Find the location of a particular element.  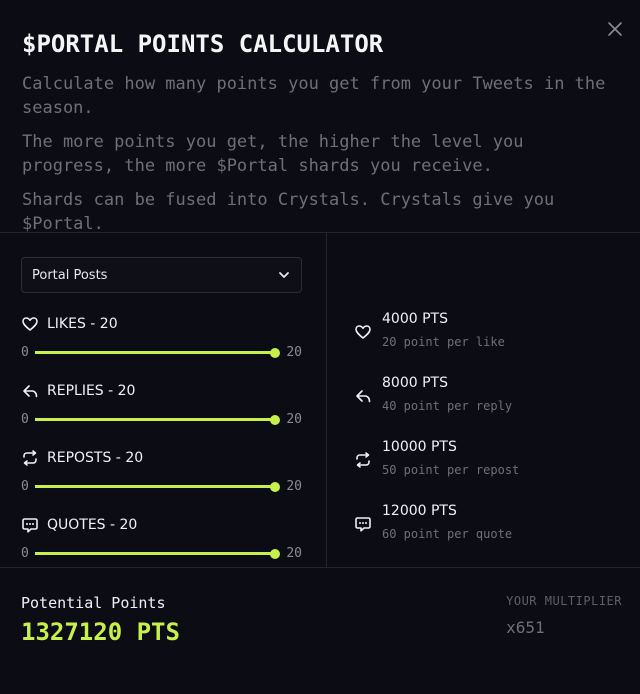

quotes-result: 12000 PTS 60 point per quote is located at coordinates (497, 524).